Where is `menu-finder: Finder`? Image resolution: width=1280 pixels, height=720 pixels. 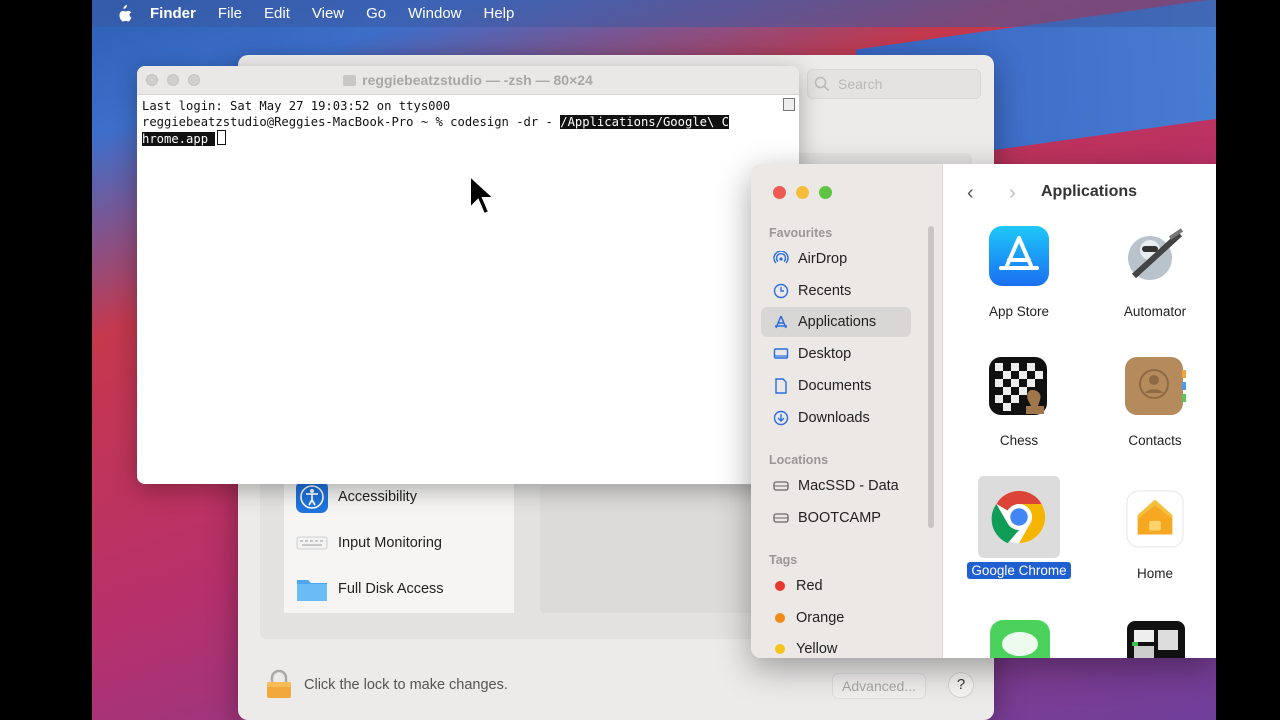 menu-finder: Finder is located at coordinates (173, 13).